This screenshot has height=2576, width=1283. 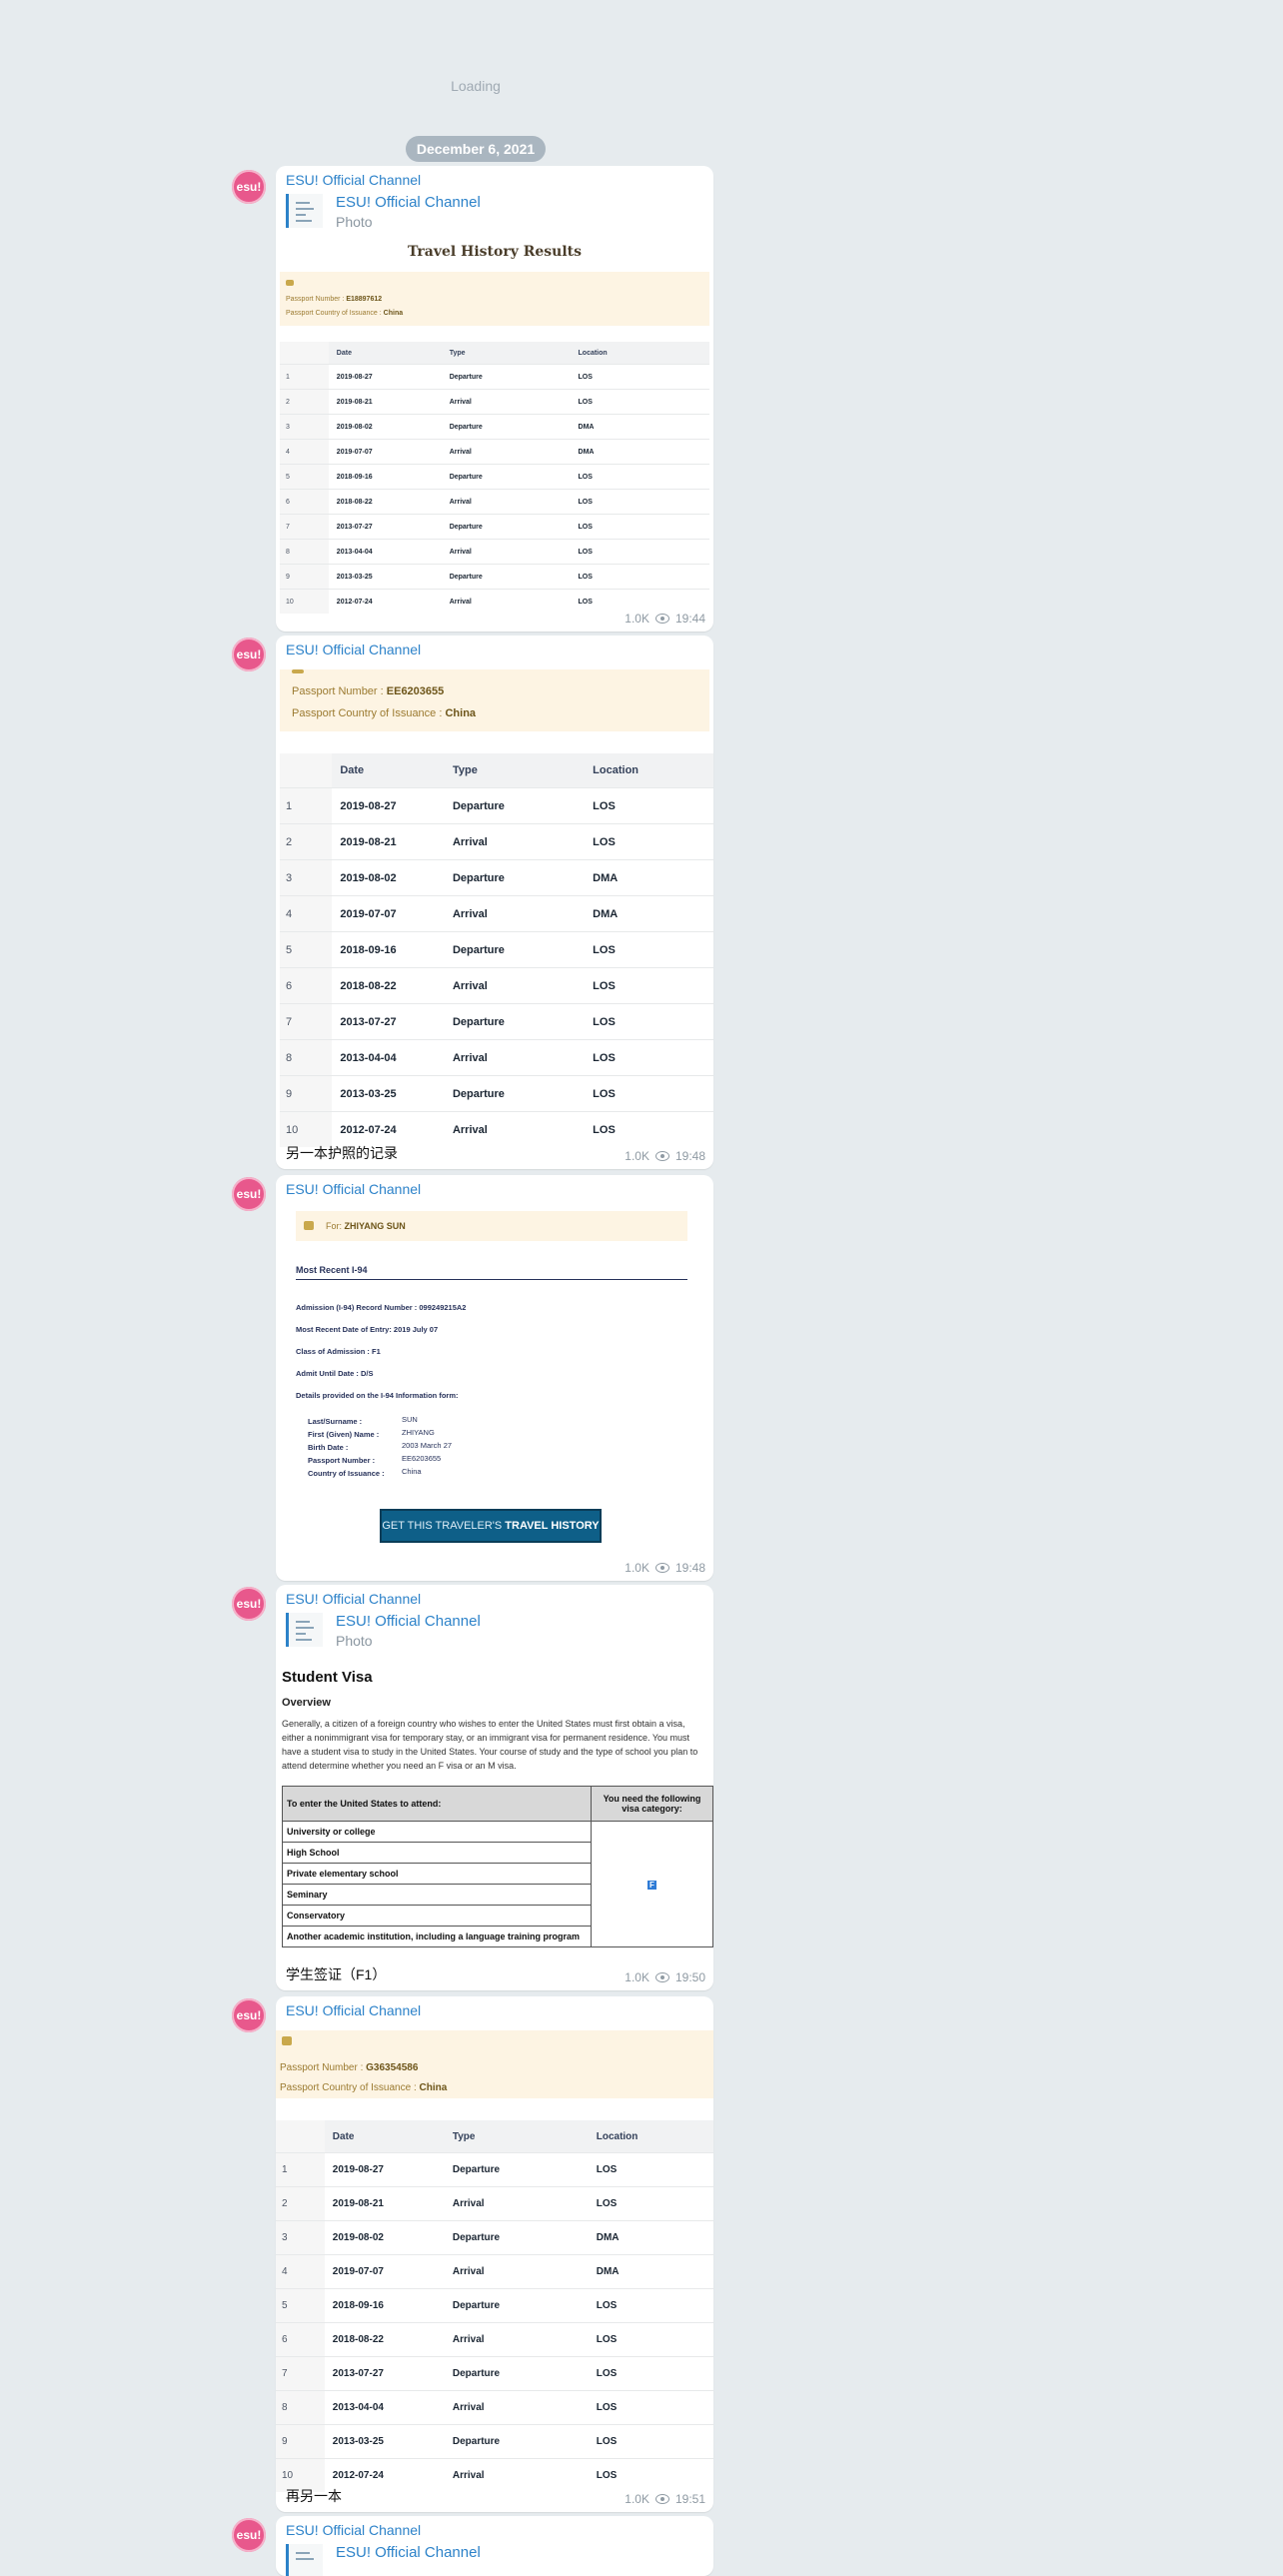 I want to click on column-header: Type, so click(x=506, y=353).